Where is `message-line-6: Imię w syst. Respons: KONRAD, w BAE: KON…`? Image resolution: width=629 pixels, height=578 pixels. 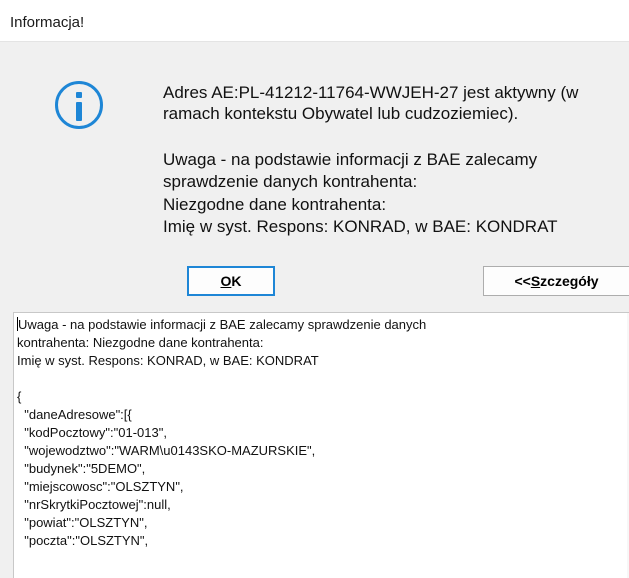
message-line-6: Imię w syst. Respons: KONRAD, w BAE: KON… is located at coordinates (360, 226).